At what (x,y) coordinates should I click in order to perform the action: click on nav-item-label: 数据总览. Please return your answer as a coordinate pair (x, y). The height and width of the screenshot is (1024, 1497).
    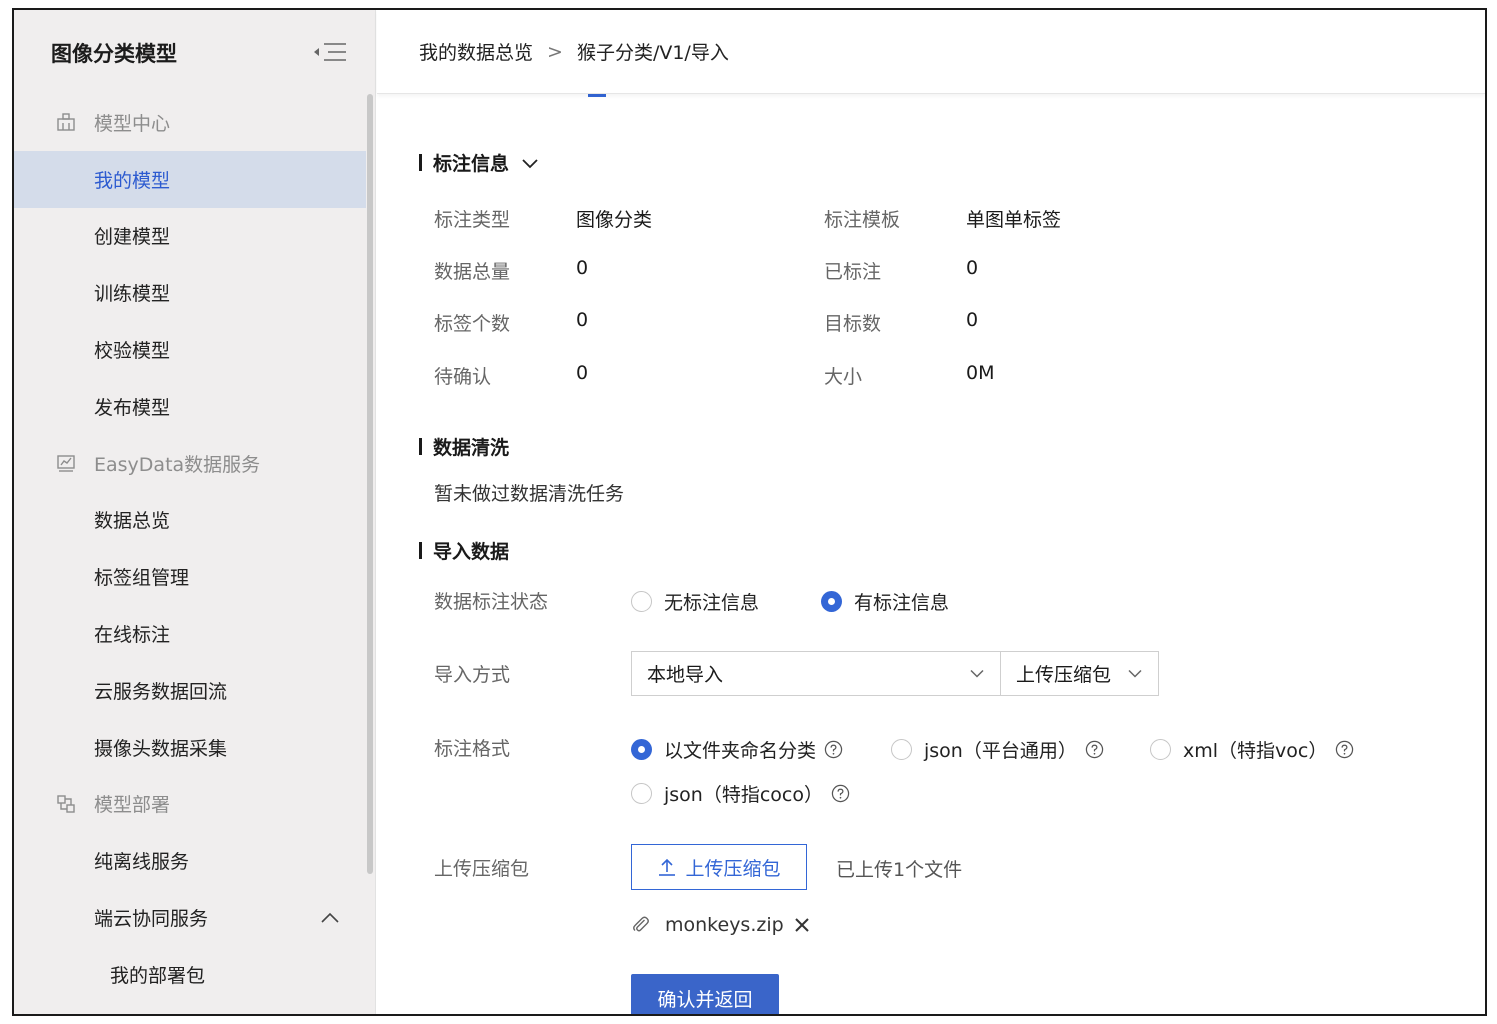
    Looking at the image, I should click on (132, 521).